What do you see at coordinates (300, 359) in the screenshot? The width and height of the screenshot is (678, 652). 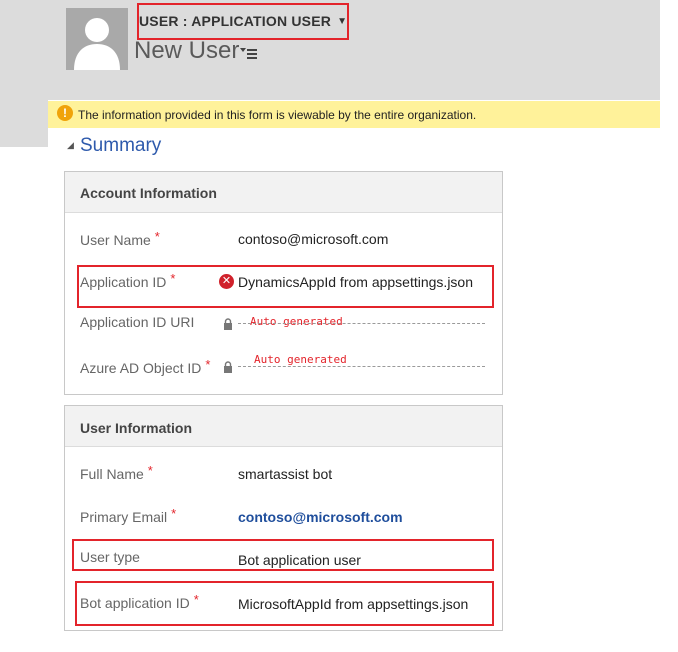 I see `field-value-azure-ad-object-id: Auto generated` at bounding box center [300, 359].